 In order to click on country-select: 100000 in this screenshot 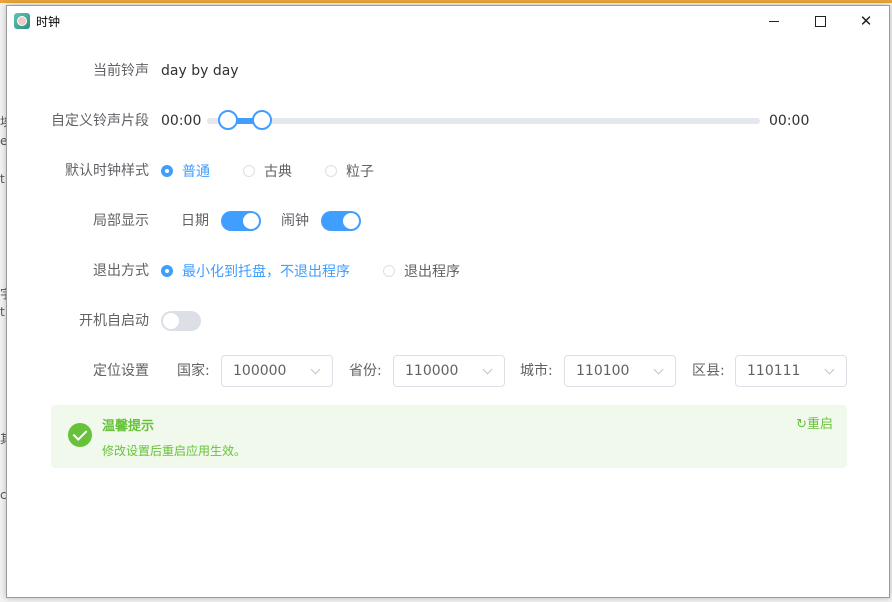, I will do `click(277, 371)`.